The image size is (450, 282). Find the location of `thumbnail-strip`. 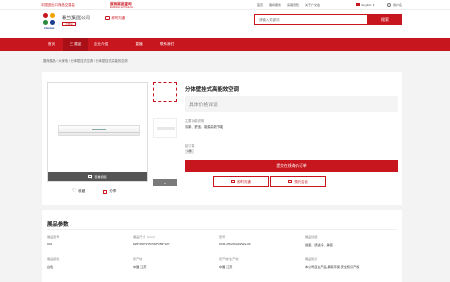

thumbnail-strip is located at coordinates (165, 134).